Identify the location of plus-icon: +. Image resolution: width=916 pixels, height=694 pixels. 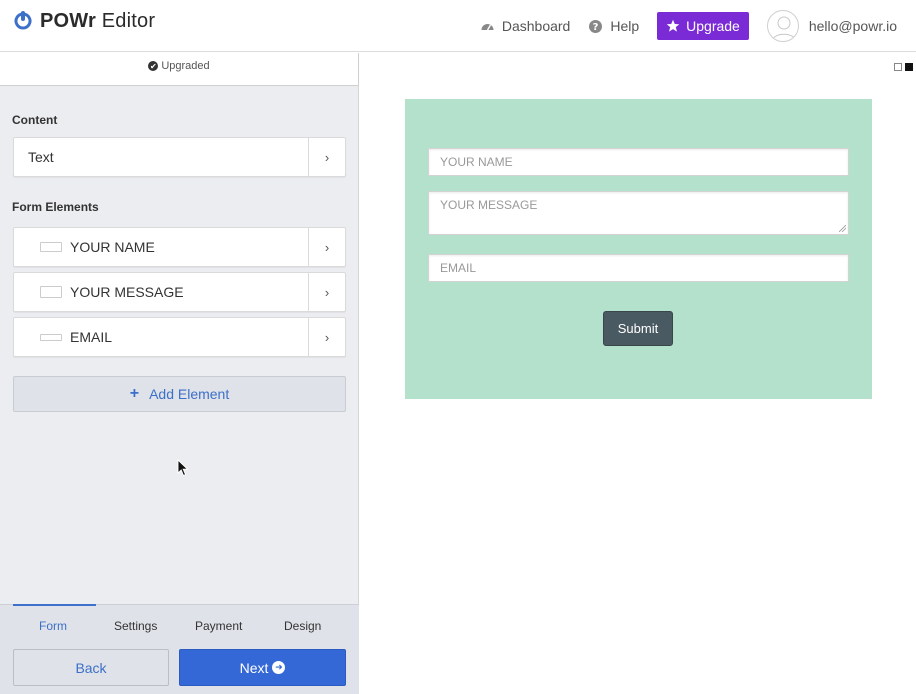
(134, 393).